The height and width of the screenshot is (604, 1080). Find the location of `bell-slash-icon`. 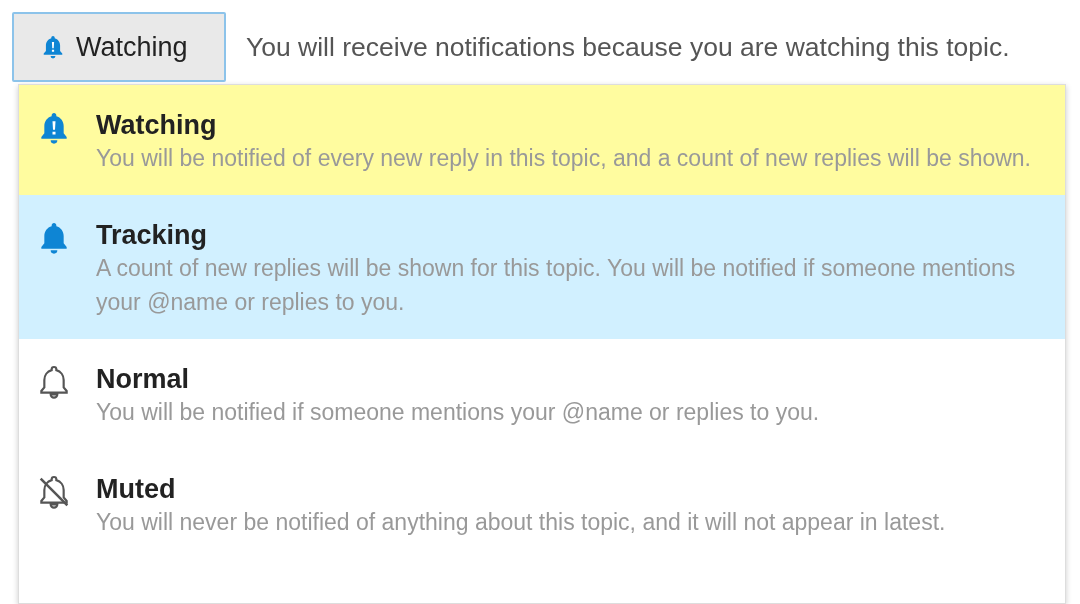

bell-slash-icon is located at coordinates (54, 492).